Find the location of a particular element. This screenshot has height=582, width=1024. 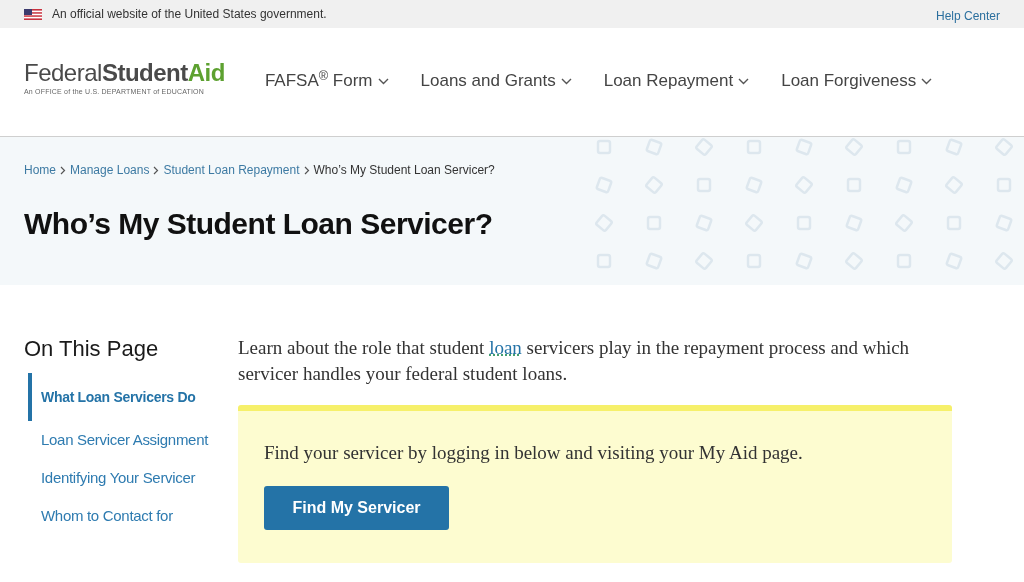

nav-menu-item: Loan Repayment is located at coordinates (676, 81).